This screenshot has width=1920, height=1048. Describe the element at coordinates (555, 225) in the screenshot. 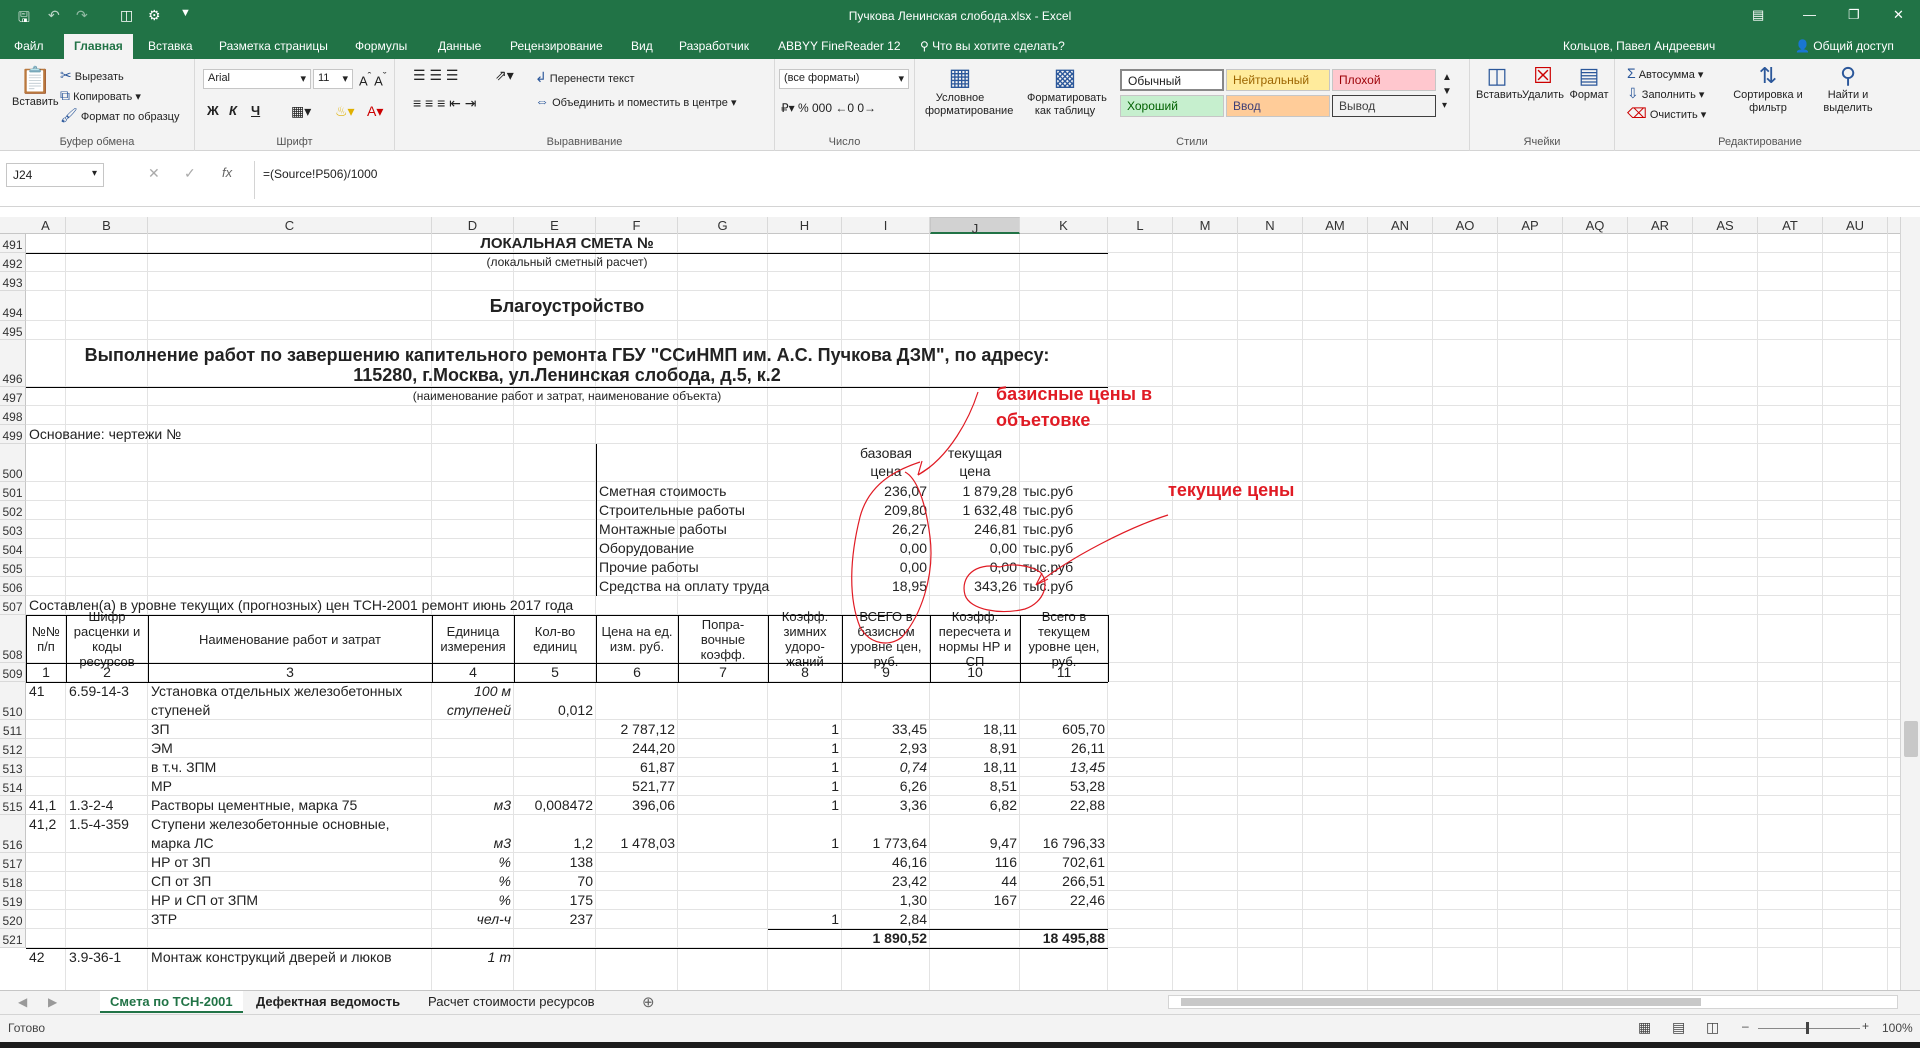

I see `column-header-e: E` at that location.